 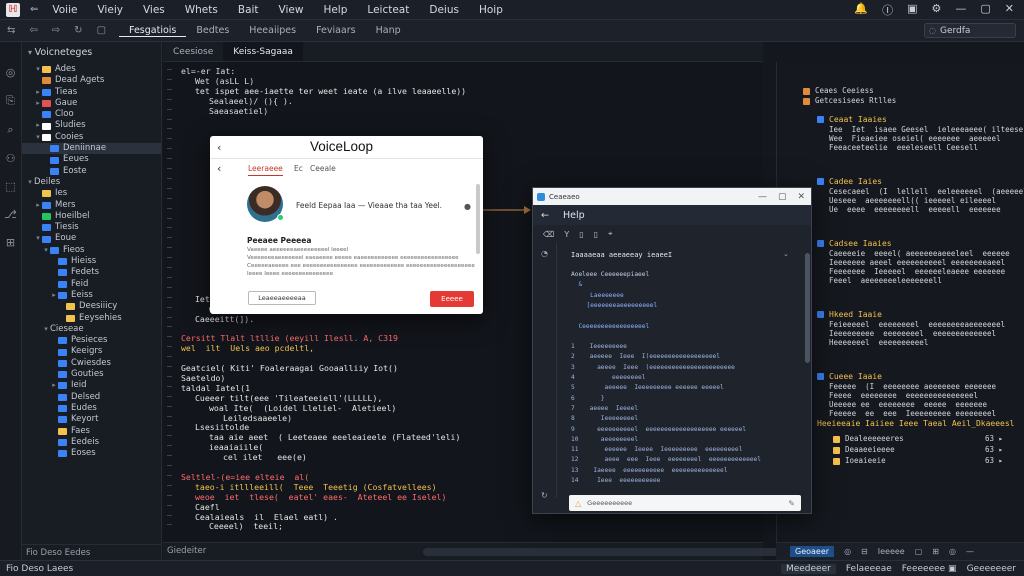 I want to click on tree-item: Hieiss, so click(x=91, y=261).